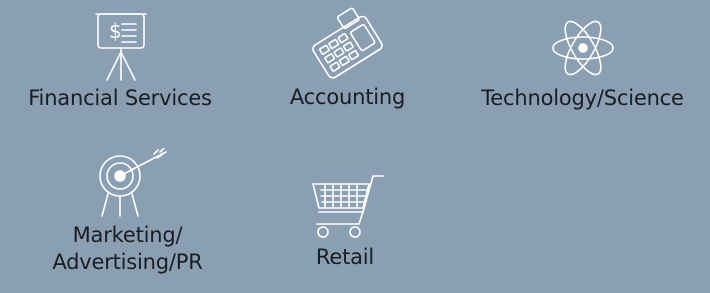 The height and width of the screenshot is (293, 710). Describe the element at coordinates (121, 47) in the screenshot. I see `presentation-board-dollar-icon: $` at that location.